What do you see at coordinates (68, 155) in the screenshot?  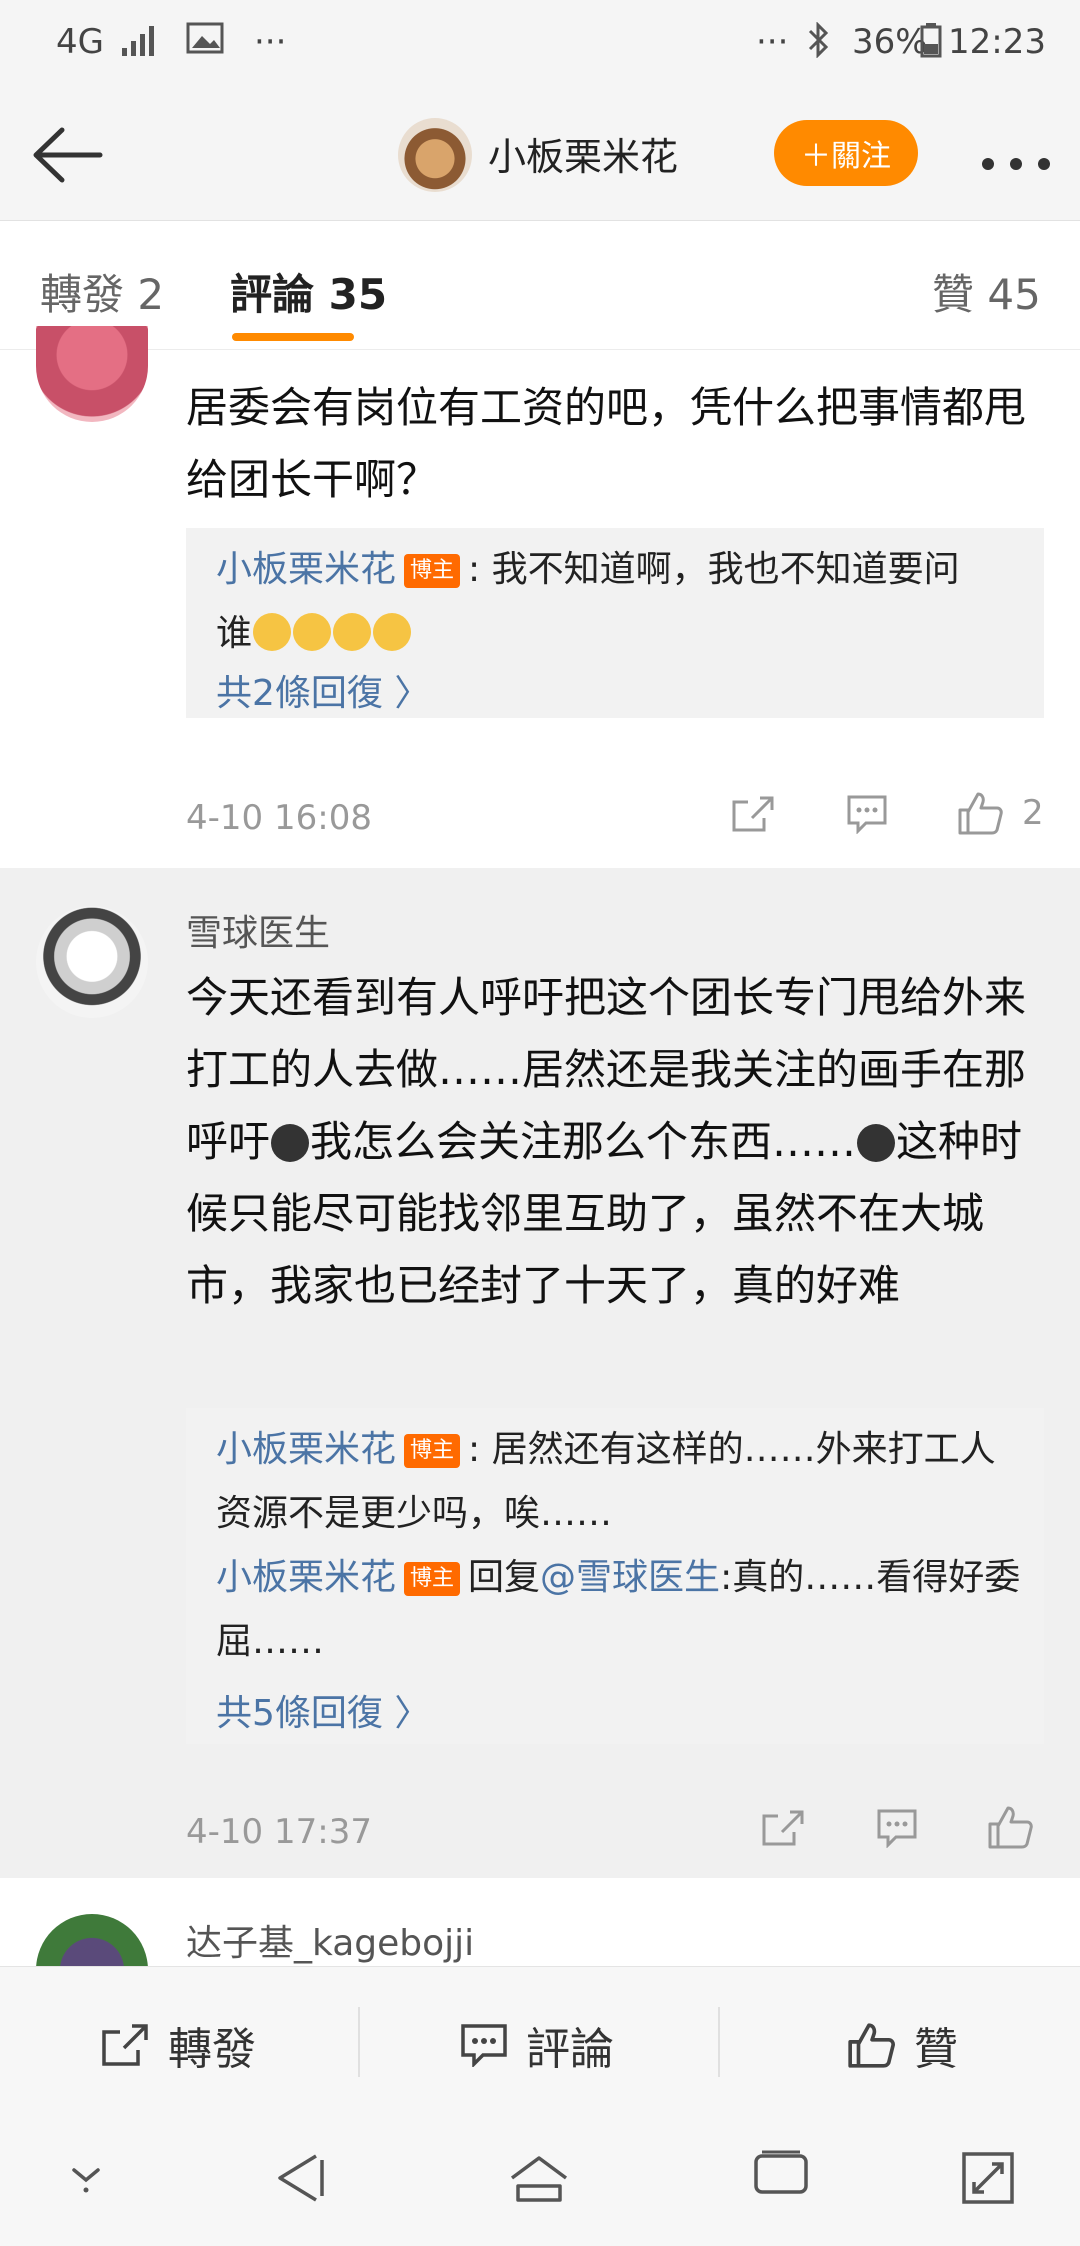 I see `back-arrow-icon` at bounding box center [68, 155].